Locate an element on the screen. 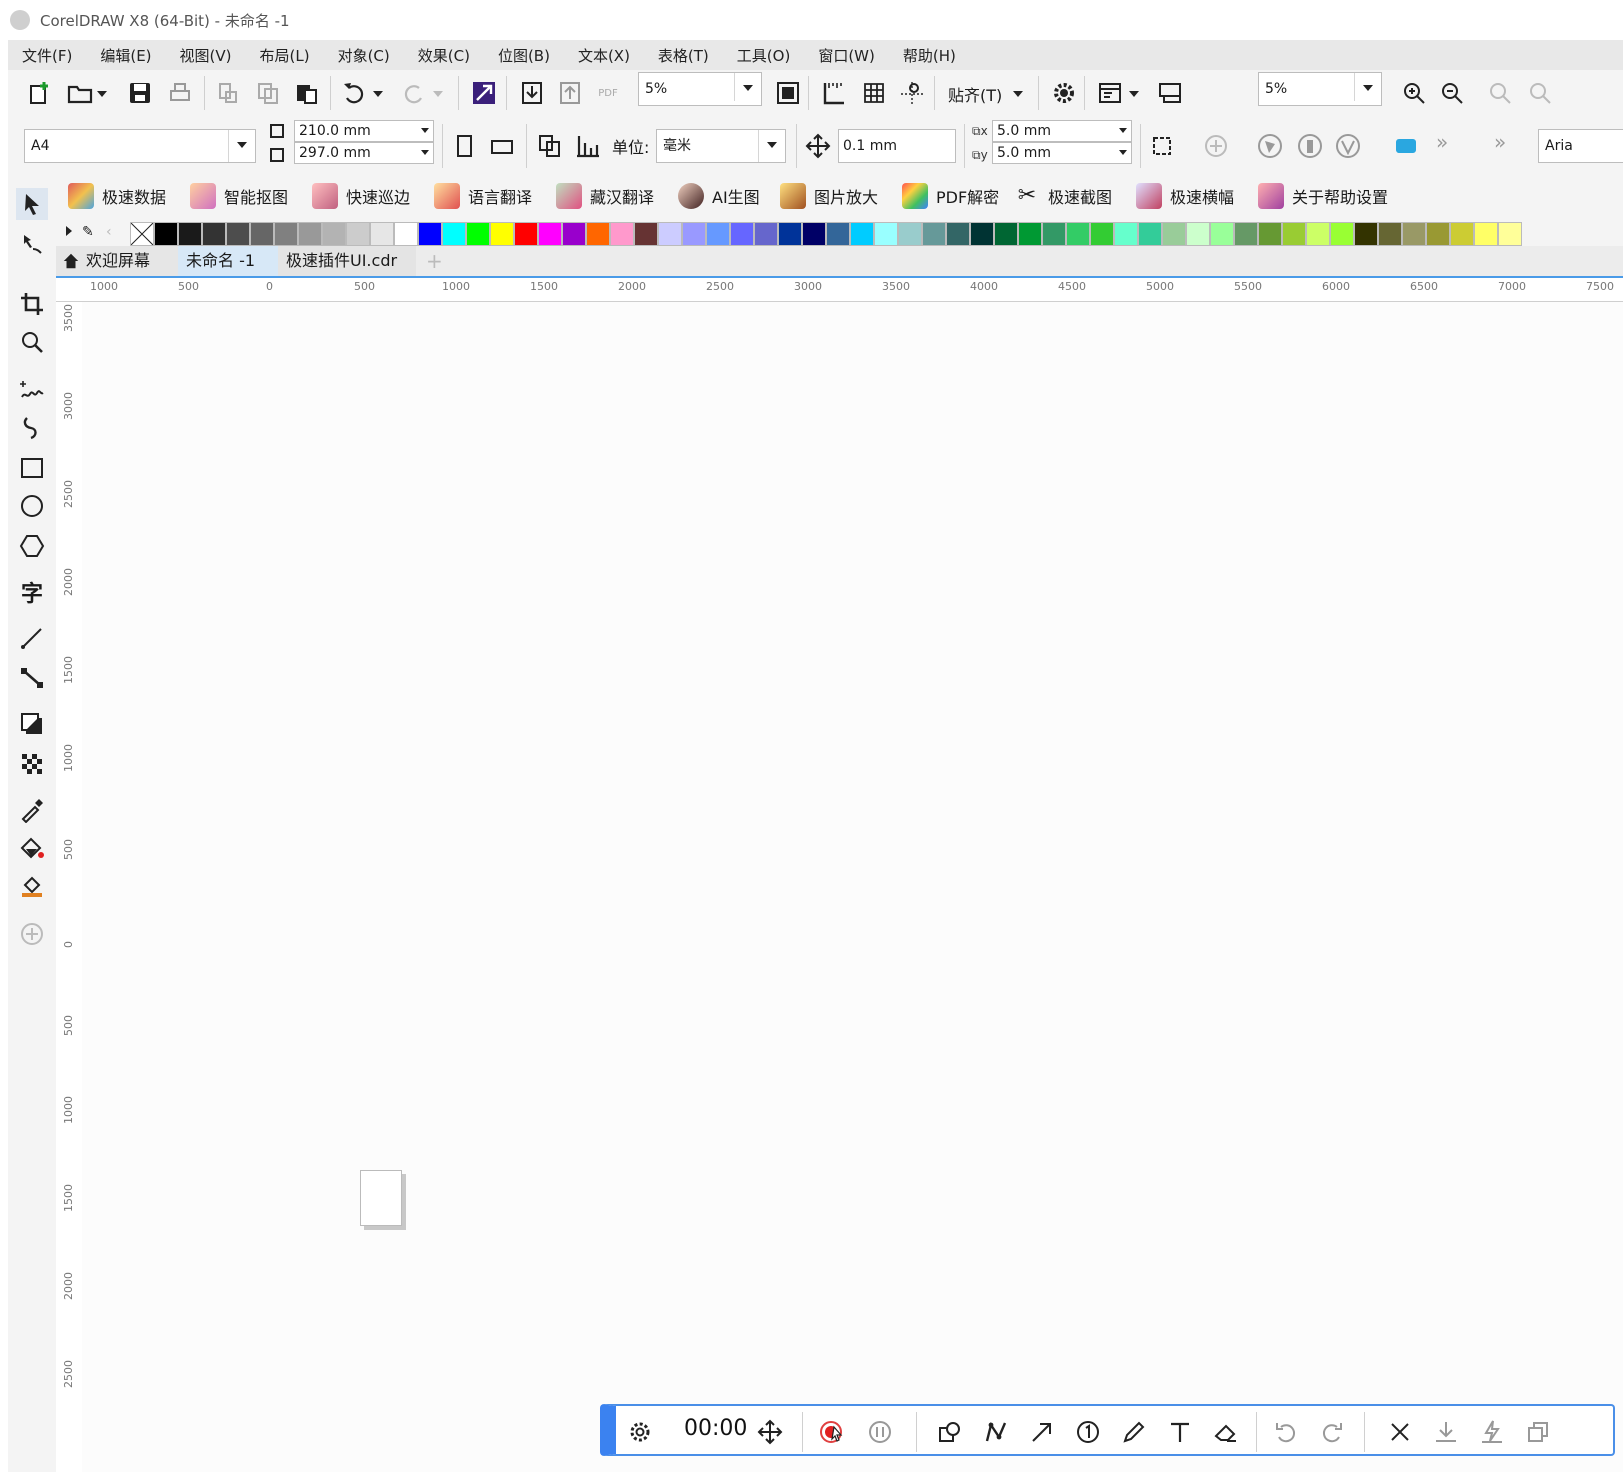  publish-pdf-icon: PDF is located at coordinates (608, 93).